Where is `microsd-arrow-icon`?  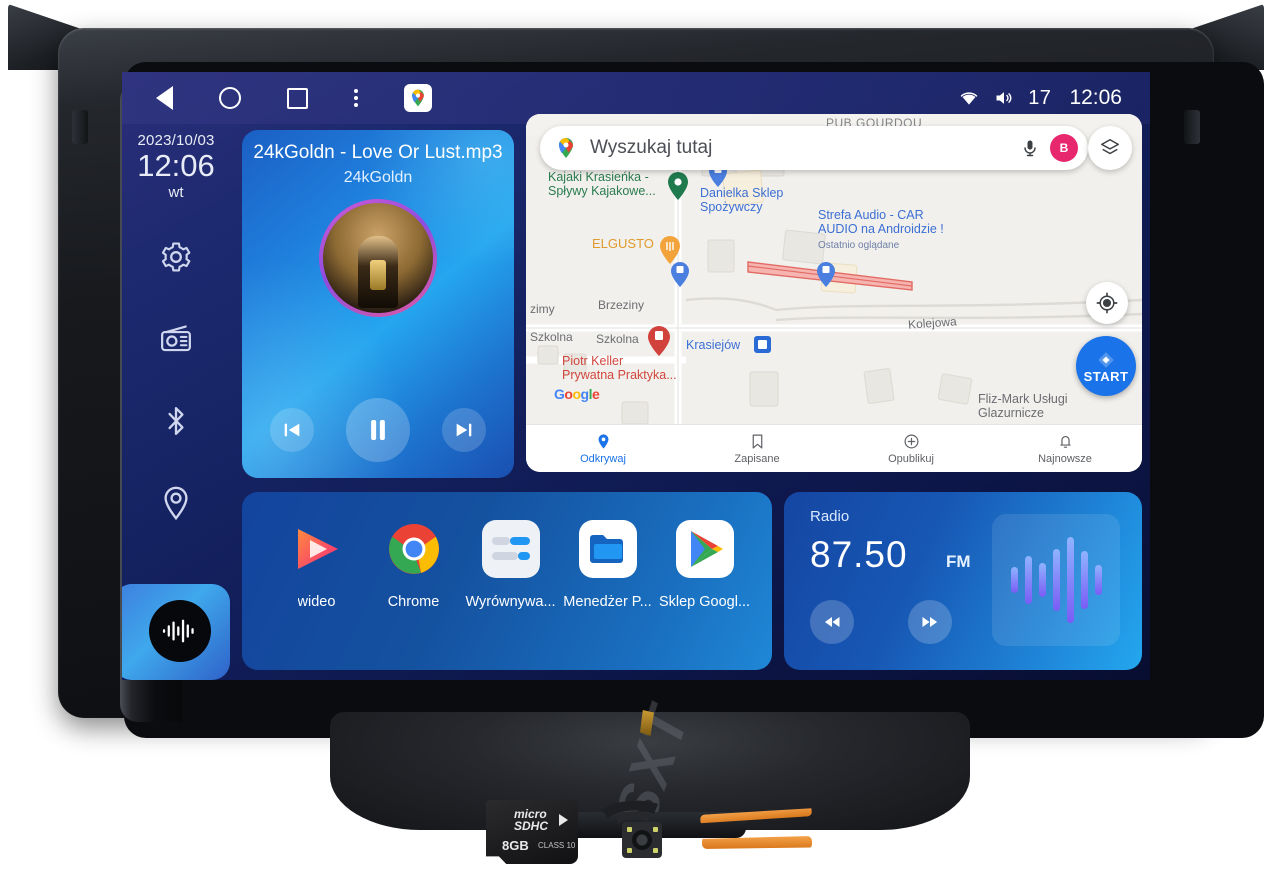
microsd-arrow-icon is located at coordinates (563, 820).